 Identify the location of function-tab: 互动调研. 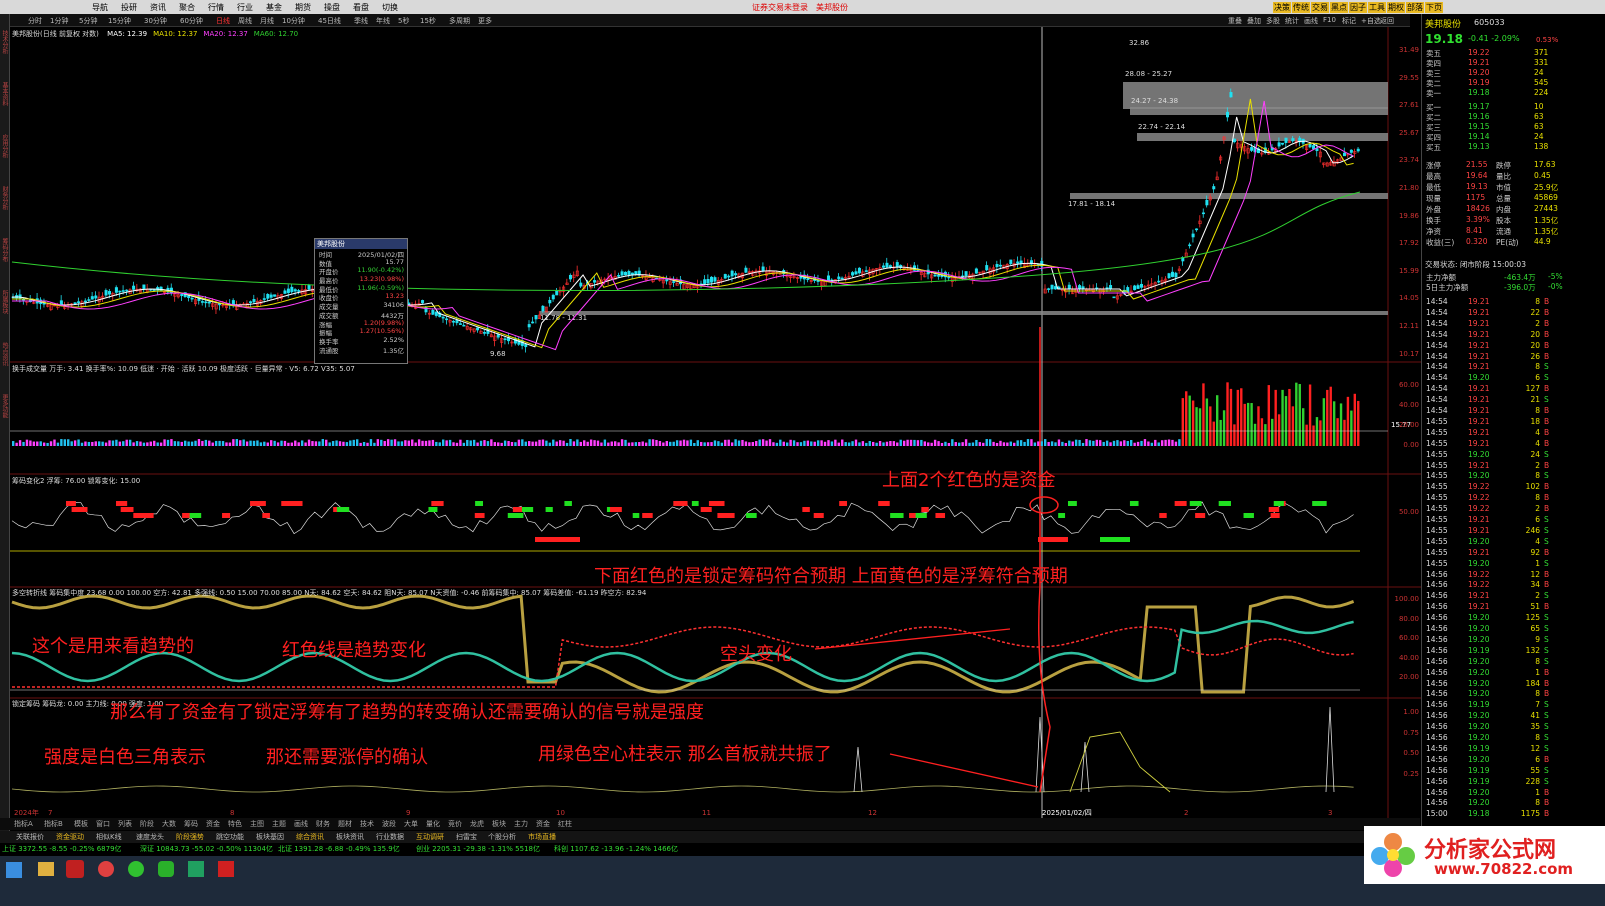
(430, 837).